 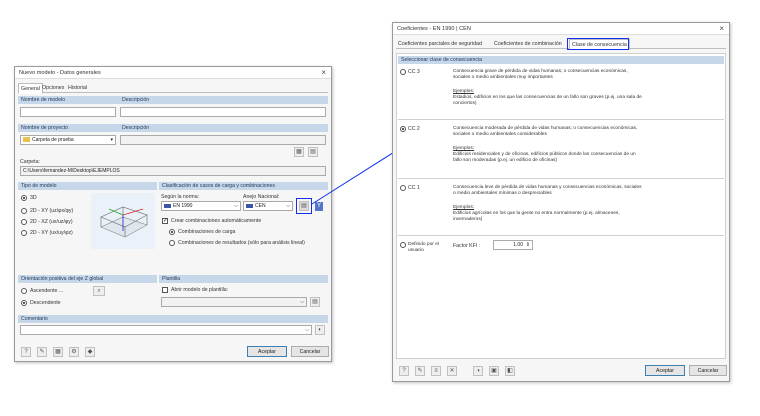 What do you see at coordinates (494, 371) in the screenshot?
I see `save-icon: ▣` at bounding box center [494, 371].